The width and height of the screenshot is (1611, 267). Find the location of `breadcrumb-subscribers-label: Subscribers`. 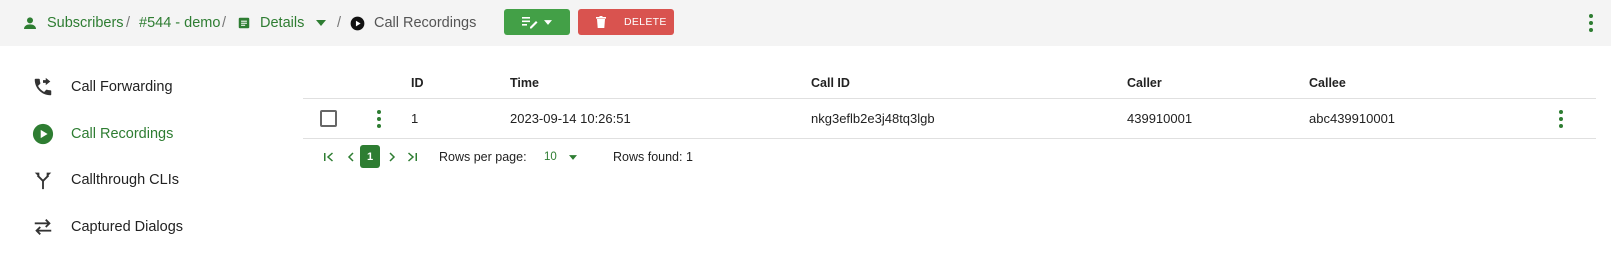

breadcrumb-subscribers-label: Subscribers is located at coordinates (85, 23).